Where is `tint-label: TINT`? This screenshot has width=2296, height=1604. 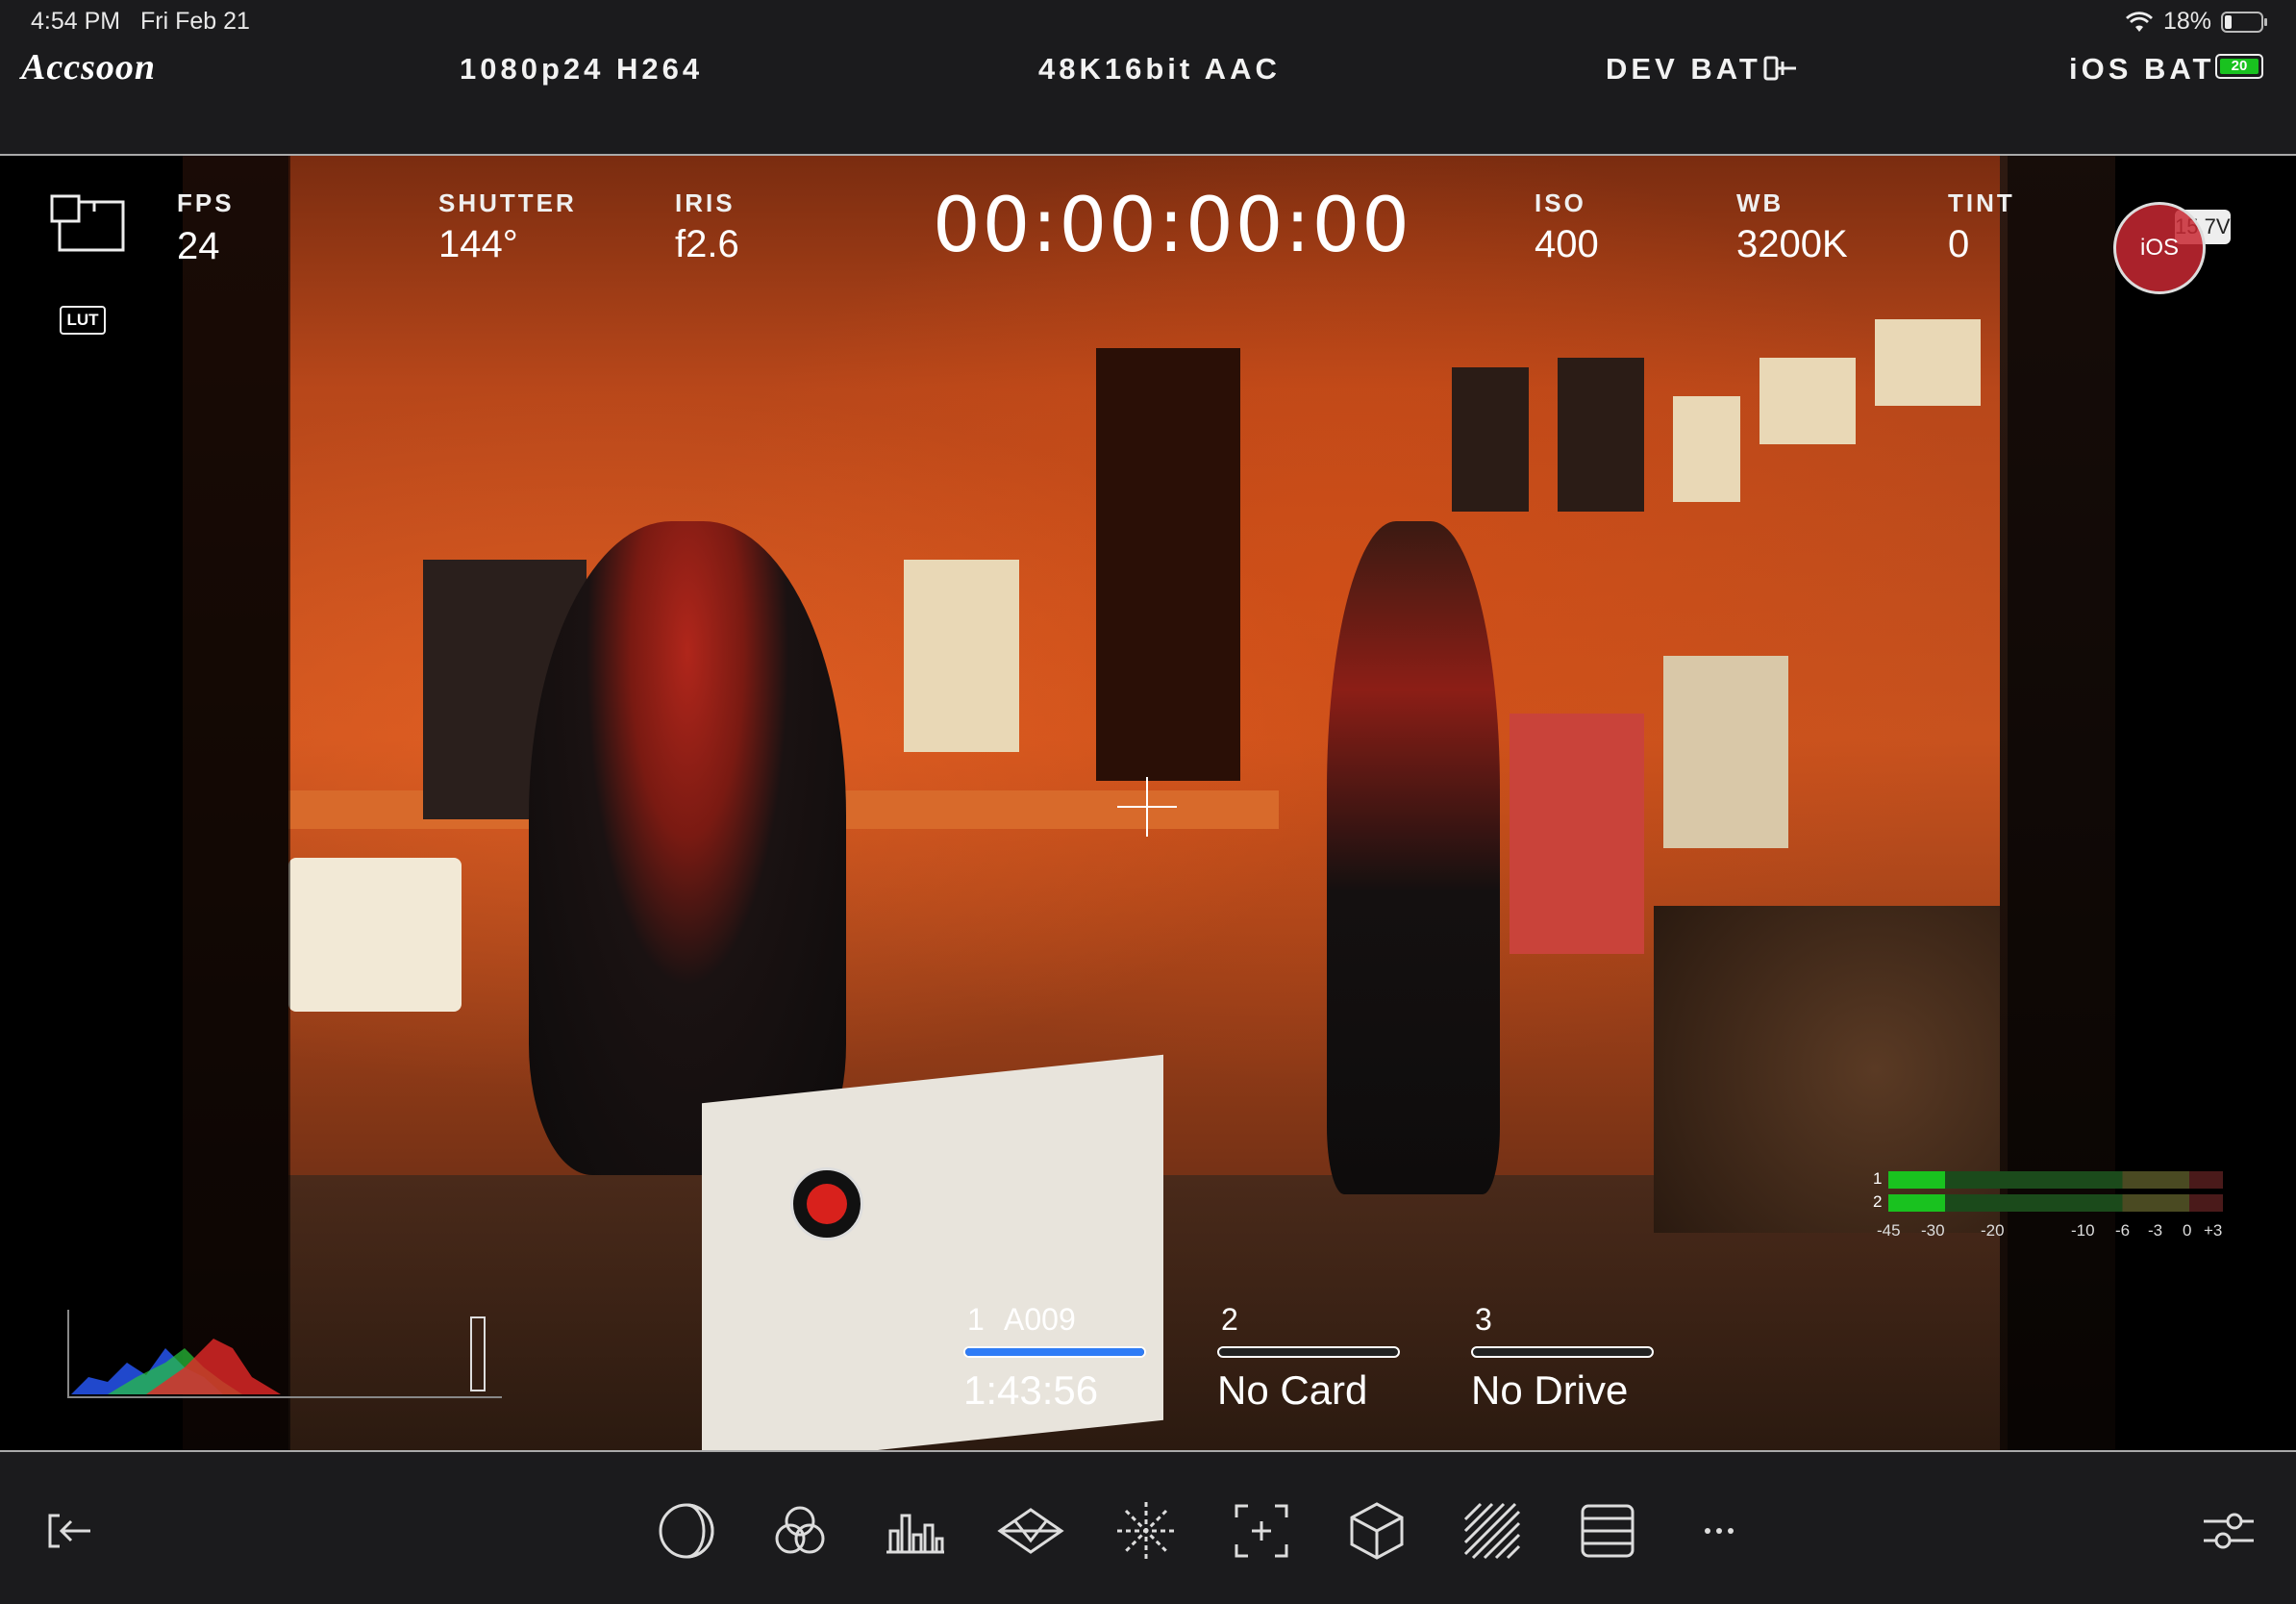
tint-label: TINT is located at coordinates (1981, 202).